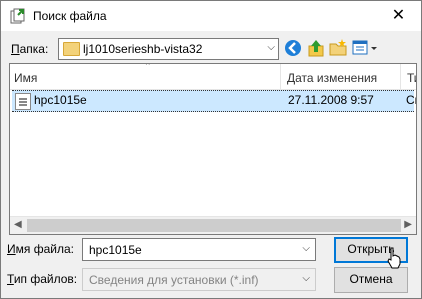 Image resolution: width=422 pixels, height=299 pixels. Describe the element at coordinates (338, 48) in the screenshot. I see `new-folder-icon` at that location.